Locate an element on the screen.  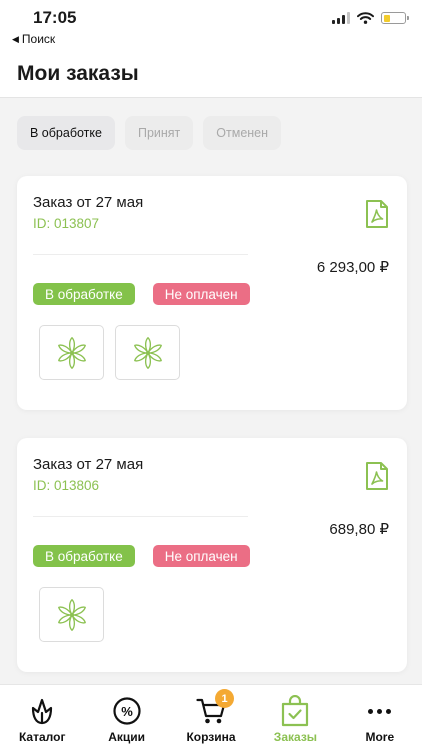
header: 17:05 ◀ Поиск Мои заказы is located at coordinates (211, 49).